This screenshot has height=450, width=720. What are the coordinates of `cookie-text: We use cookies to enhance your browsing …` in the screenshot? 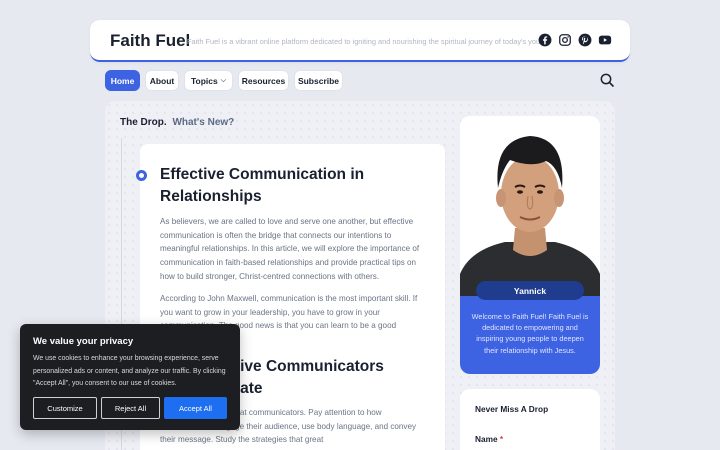 It's located at (129, 371).